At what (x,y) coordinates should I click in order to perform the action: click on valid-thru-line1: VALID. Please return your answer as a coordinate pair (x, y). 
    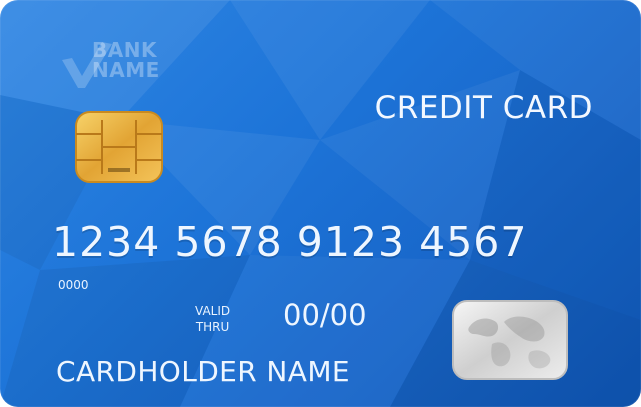
    Looking at the image, I should click on (213, 311).